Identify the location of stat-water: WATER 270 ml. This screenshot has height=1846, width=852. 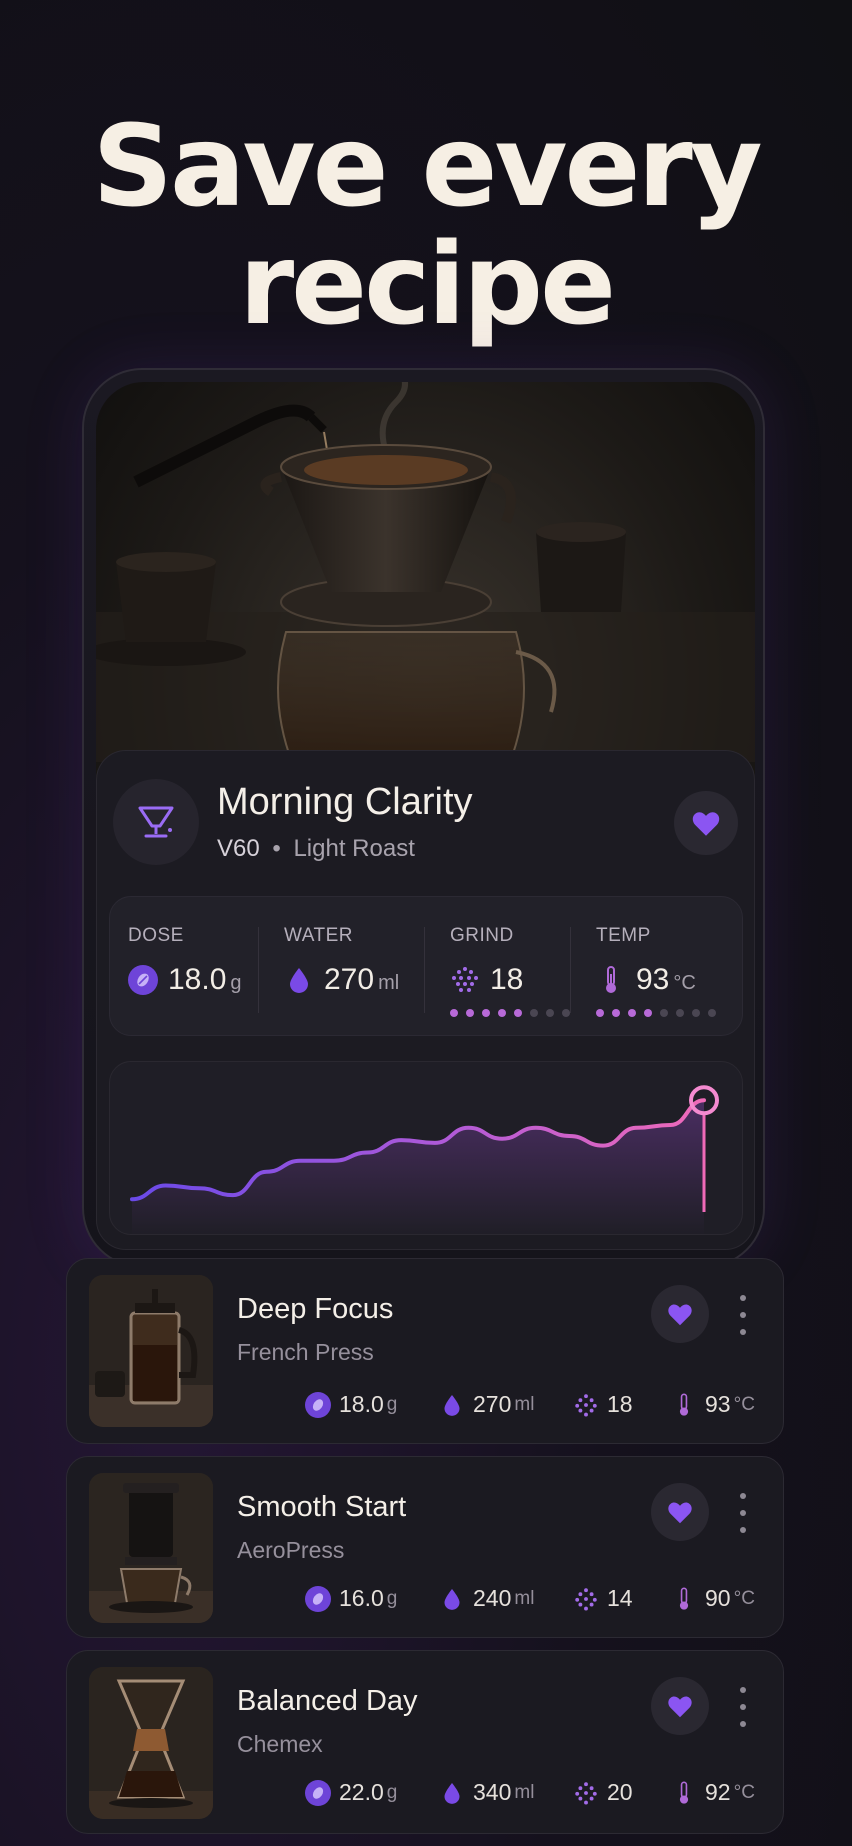
(359, 967).